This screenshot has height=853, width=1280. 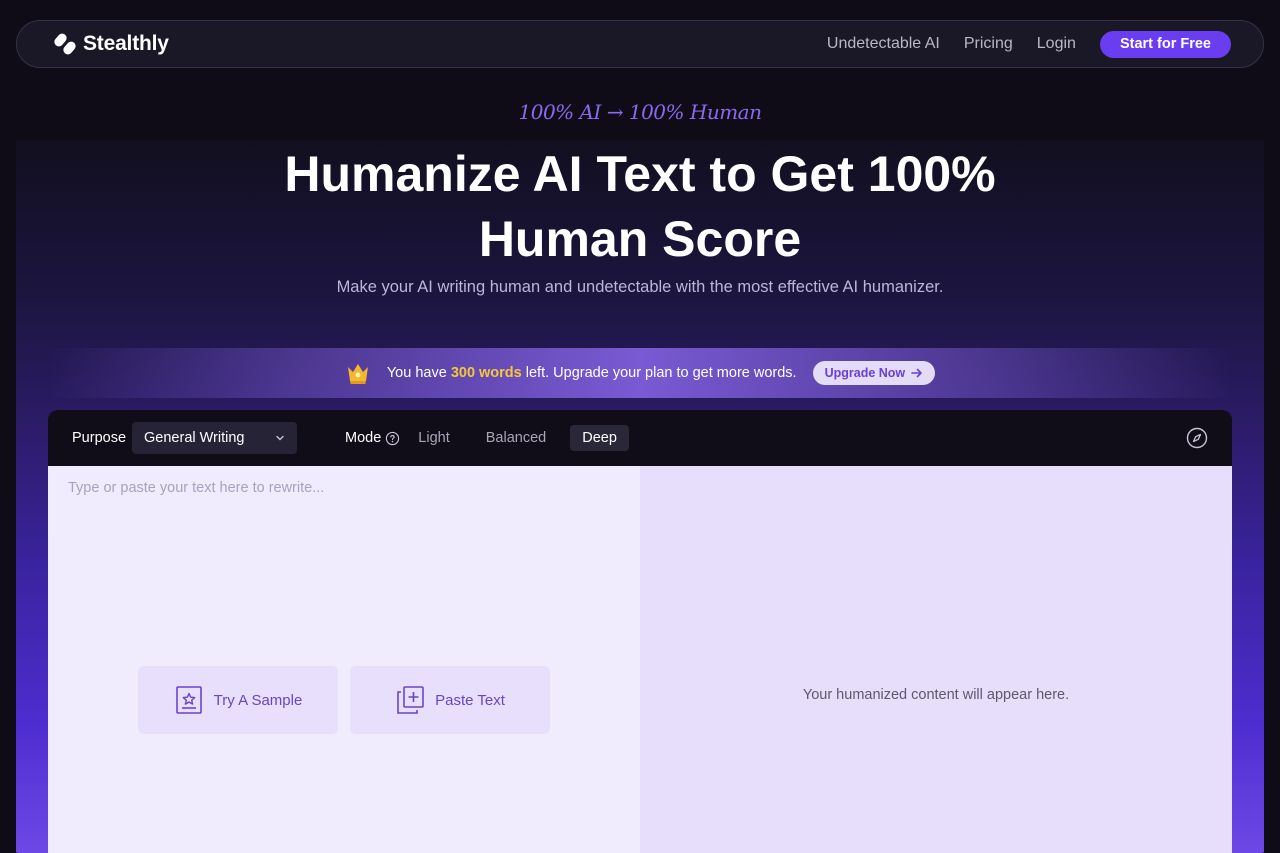 I want to click on try-sample-label: Try A Sample, so click(x=258, y=700).